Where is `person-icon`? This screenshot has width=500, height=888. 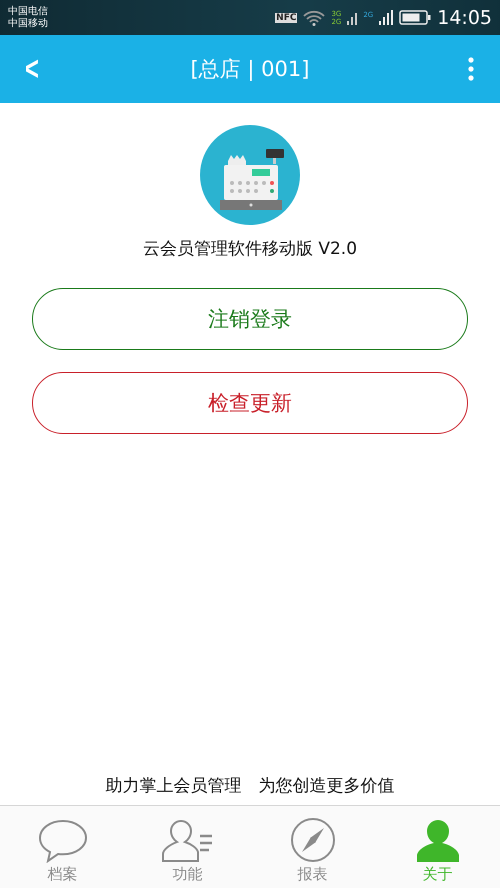
person-icon is located at coordinates (438, 841).